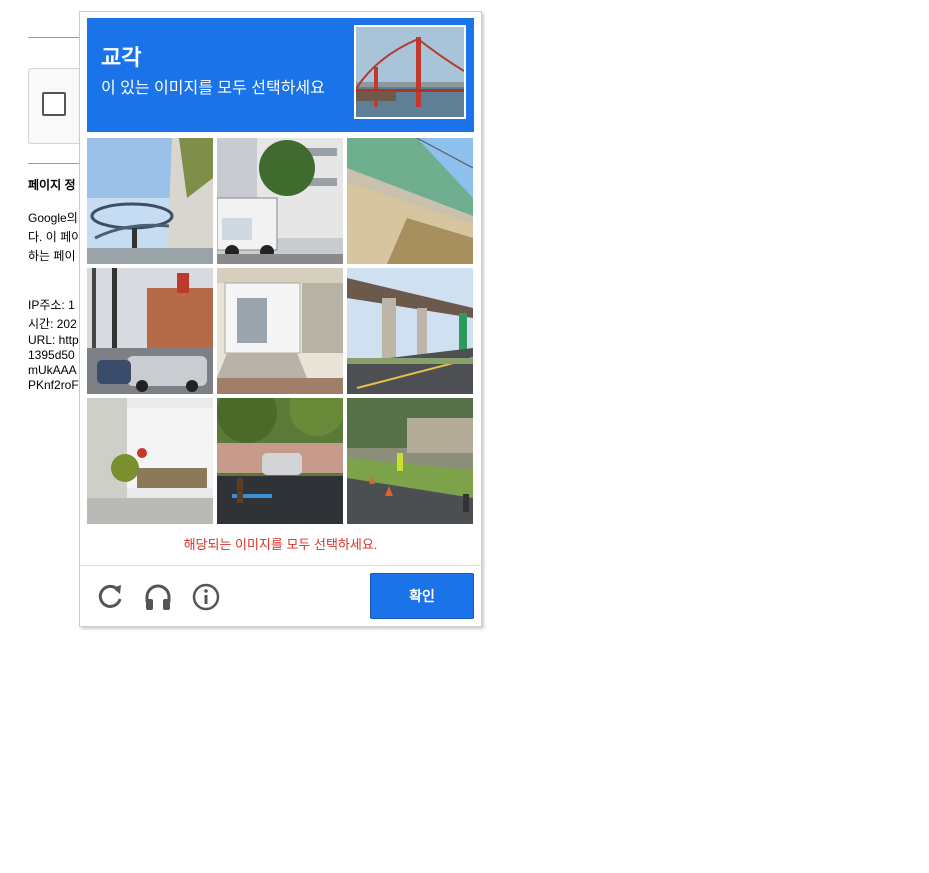 The image size is (929, 873). I want to click on info-icon, so click(206, 597).